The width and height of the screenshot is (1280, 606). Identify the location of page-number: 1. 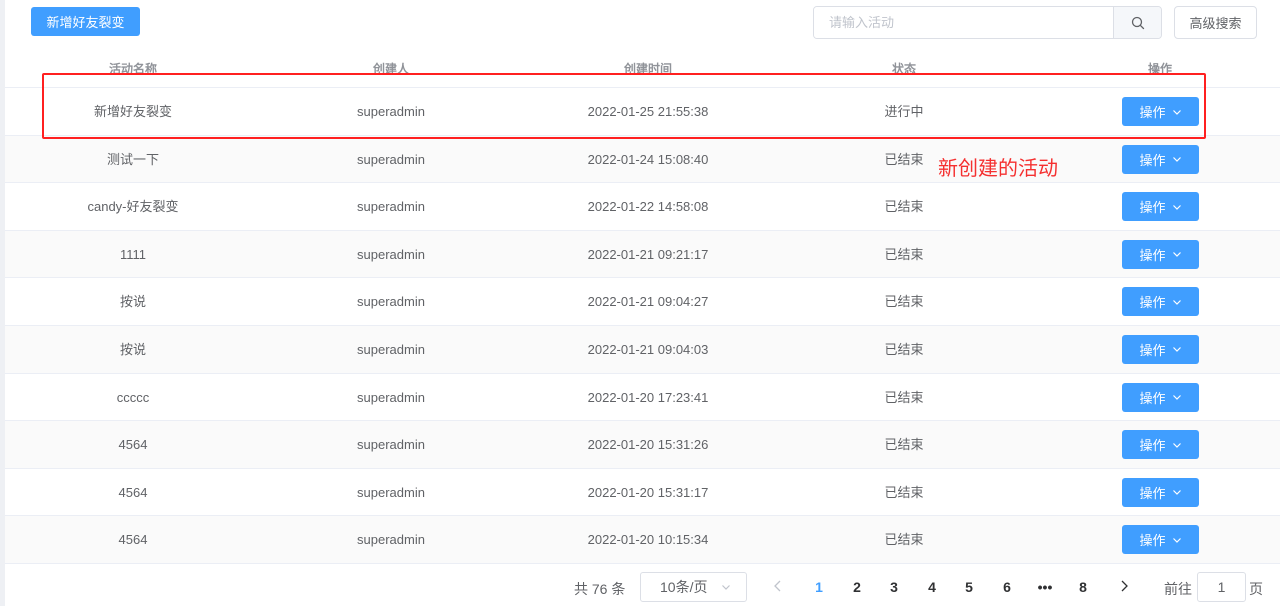
(819, 587).